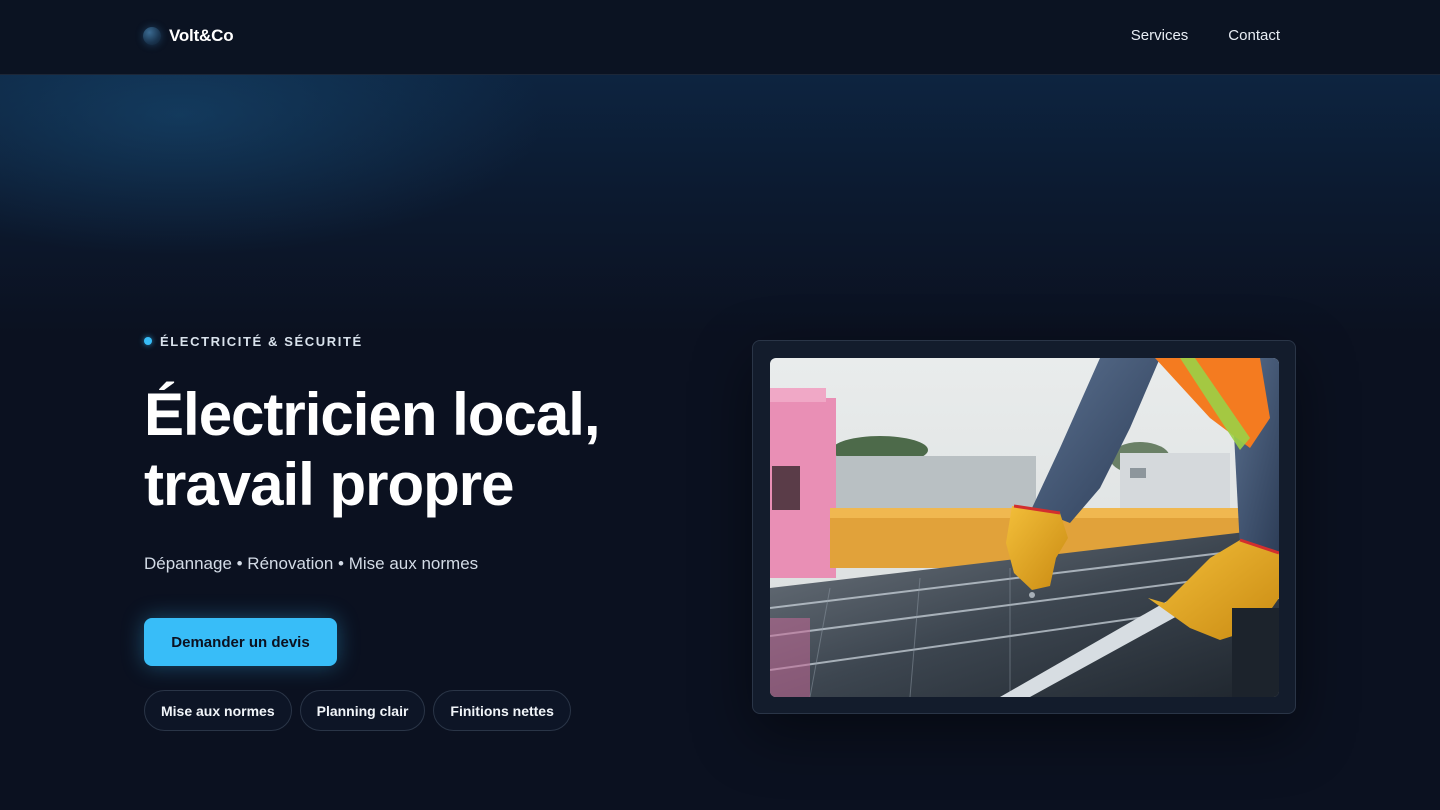  What do you see at coordinates (1254, 35) in the screenshot?
I see `nav-link-contact: Contact` at bounding box center [1254, 35].